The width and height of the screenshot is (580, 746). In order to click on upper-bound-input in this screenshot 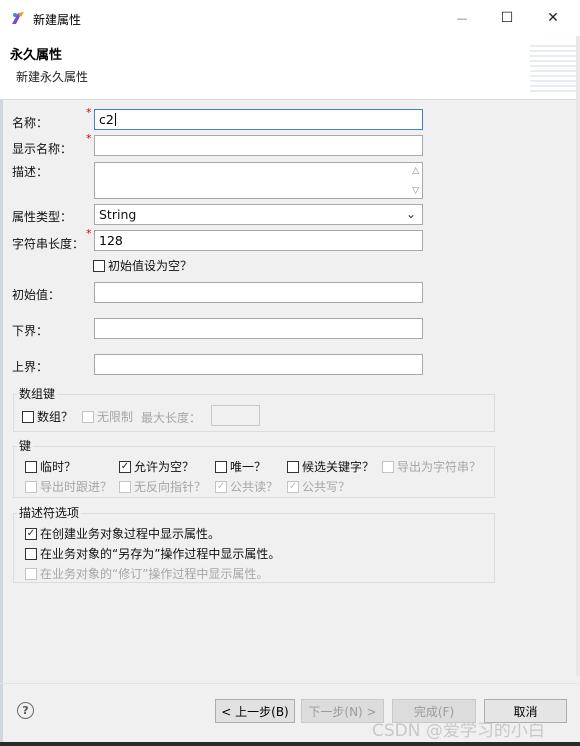, I will do `click(258, 364)`.